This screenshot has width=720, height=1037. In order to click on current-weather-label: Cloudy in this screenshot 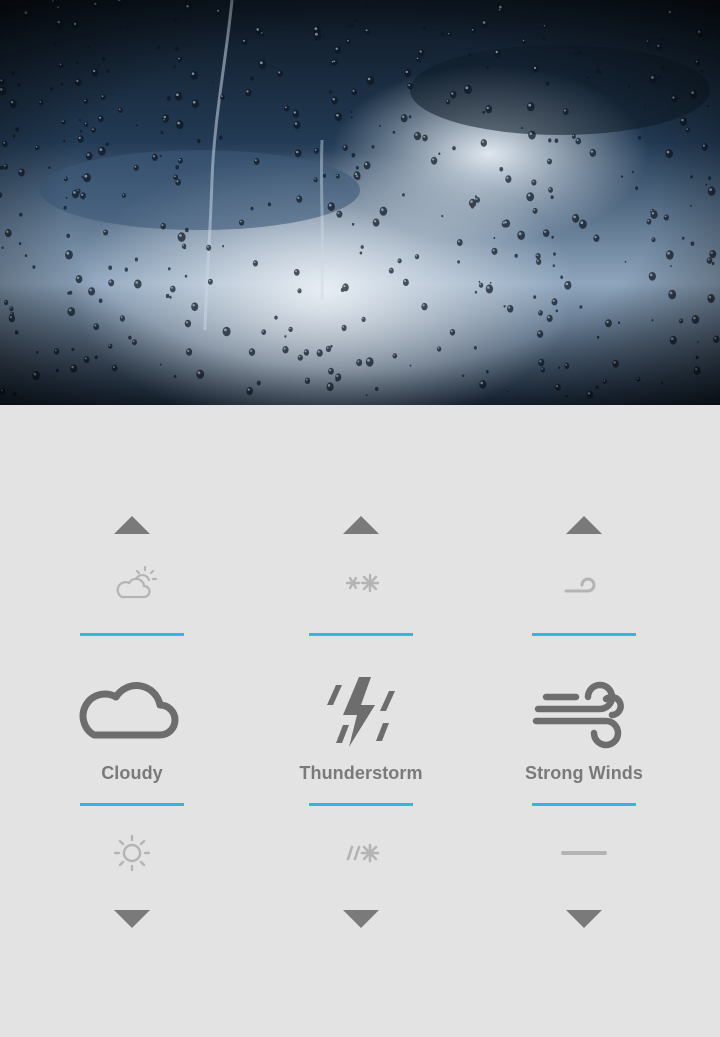, I will do `click(132, 773)`.